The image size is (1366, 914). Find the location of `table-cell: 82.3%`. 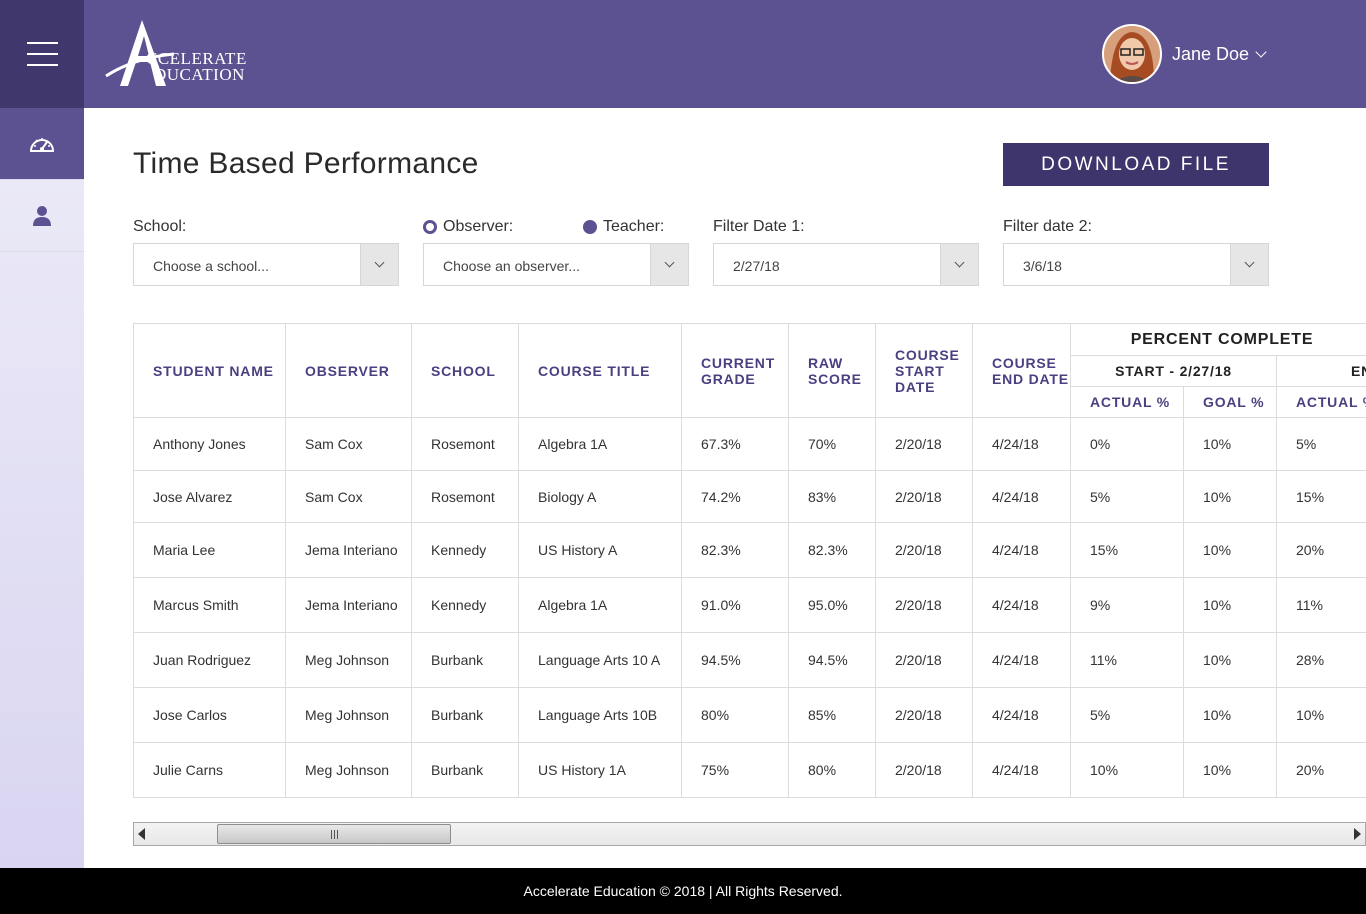

table-cell: 82.3% is located at coordinates (735, 550).